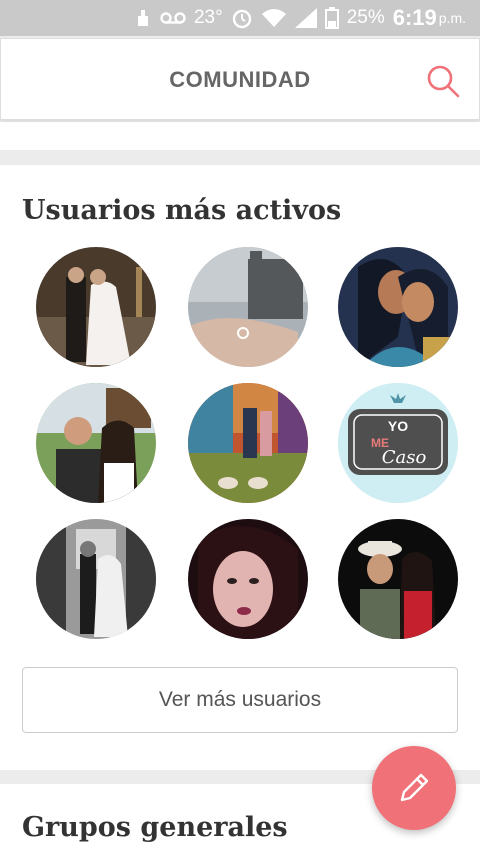 The height and width of the screenshot is (864, 480). Describe the element at coordinates (143, 18) in the screenshot. I see `notification-icon` at that location.